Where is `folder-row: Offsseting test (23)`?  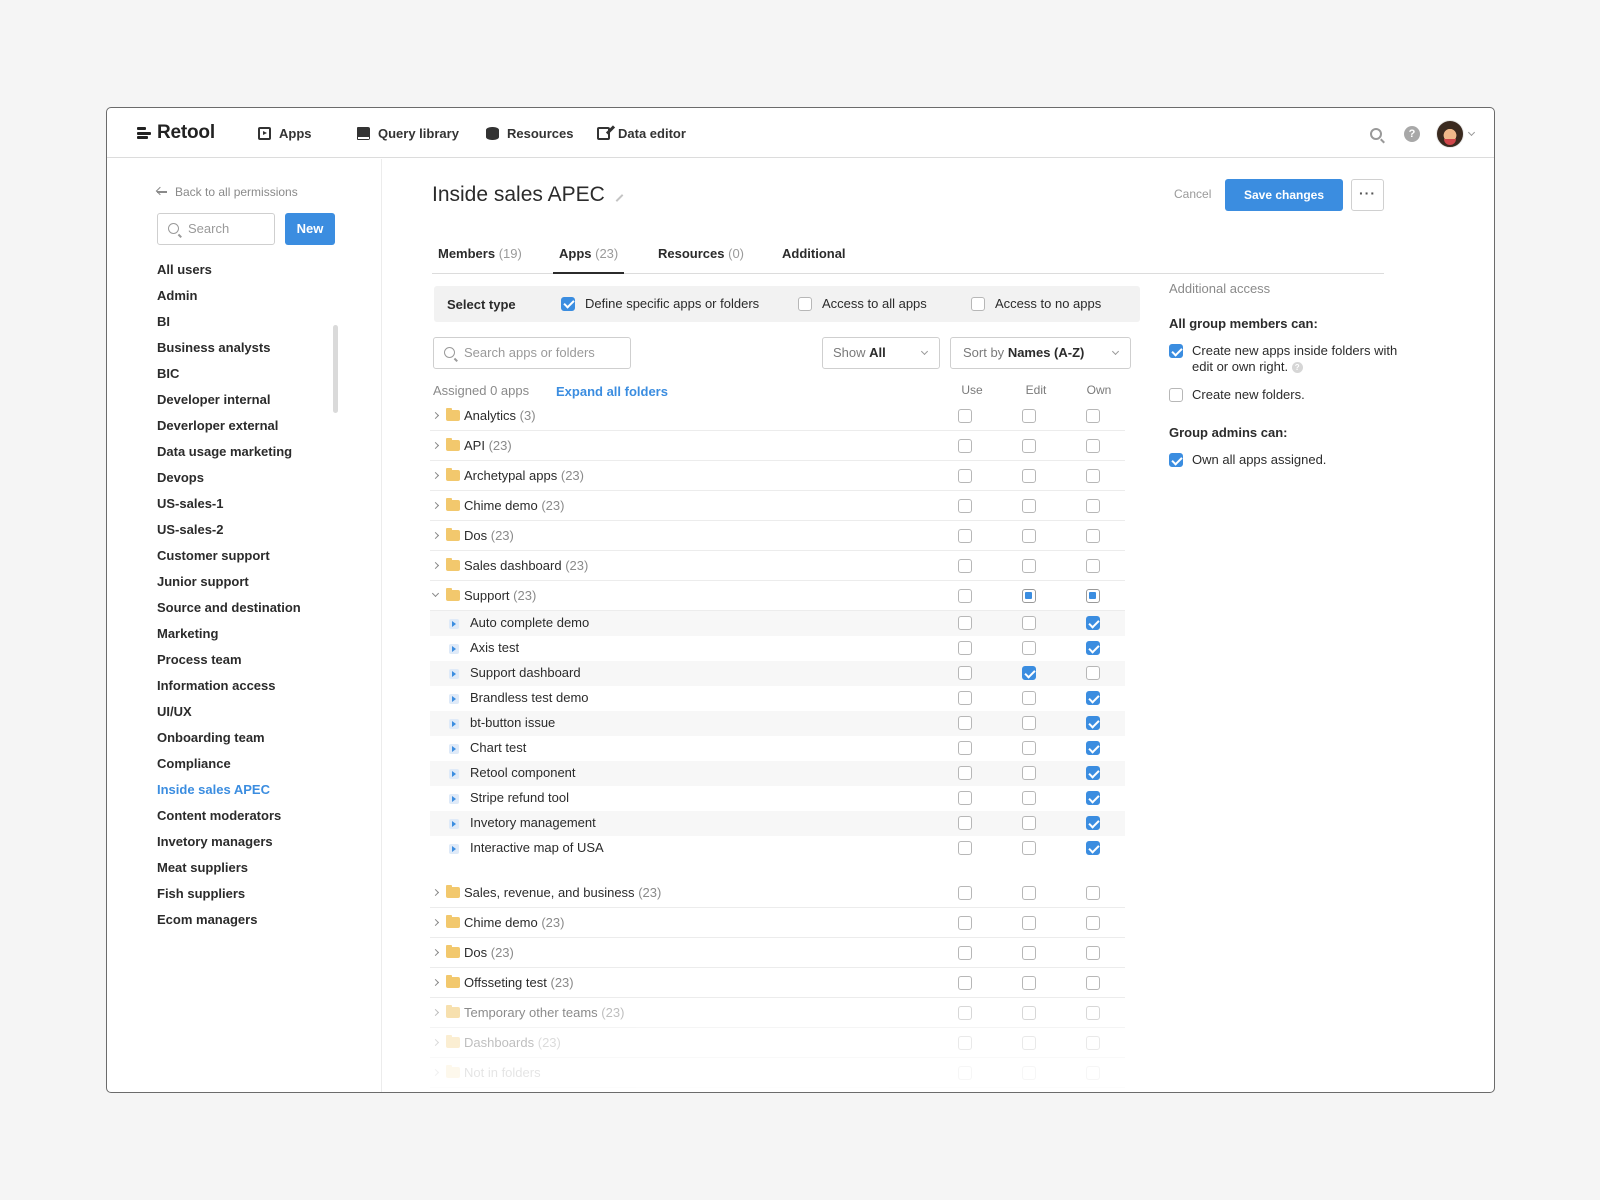
folder-row: Offsseting test (23) is located at coordinates (777, 983).